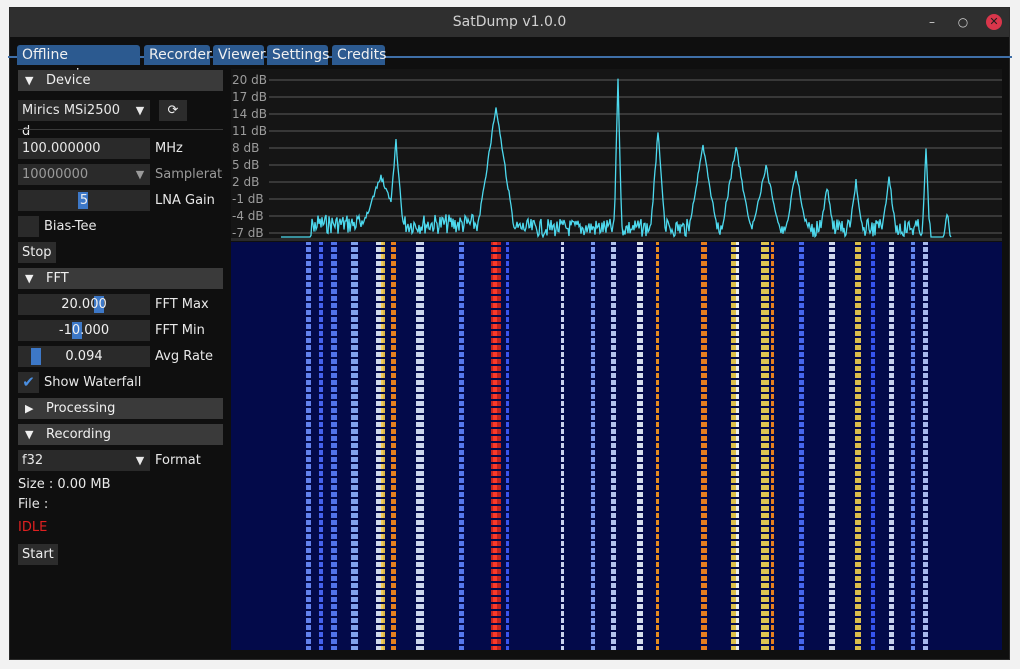 Image resolution: width=1020 pixels, height=669 pixels. What do you see at coordinates (184, 356) in the screenshot?
I see `avg-rate-label: Avg Rate` at bounding box center [184, 356].